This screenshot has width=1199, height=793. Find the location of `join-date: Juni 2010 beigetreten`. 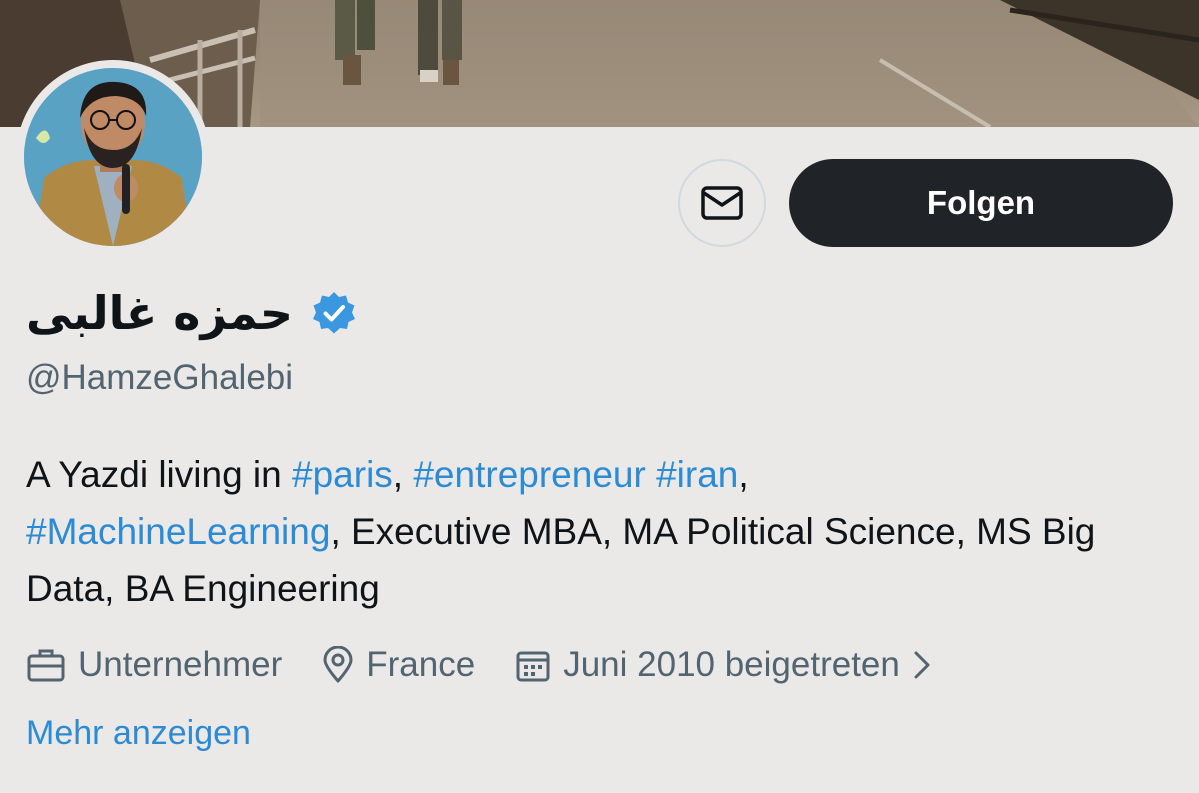

join-date: Juni 2010 beigetreten is located at coordinates (729, 665).